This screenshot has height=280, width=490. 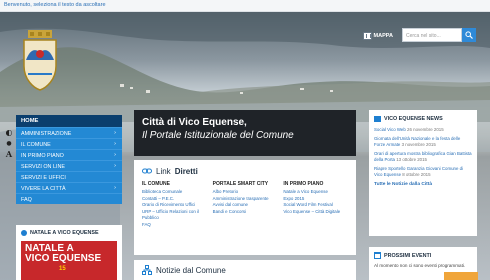 What do you see at coordinates (69, 154) in the screenshot?
I see `nav-item-in-primo-piano: IN PRIMO PIANO ›` at bounding box center [69, 154].